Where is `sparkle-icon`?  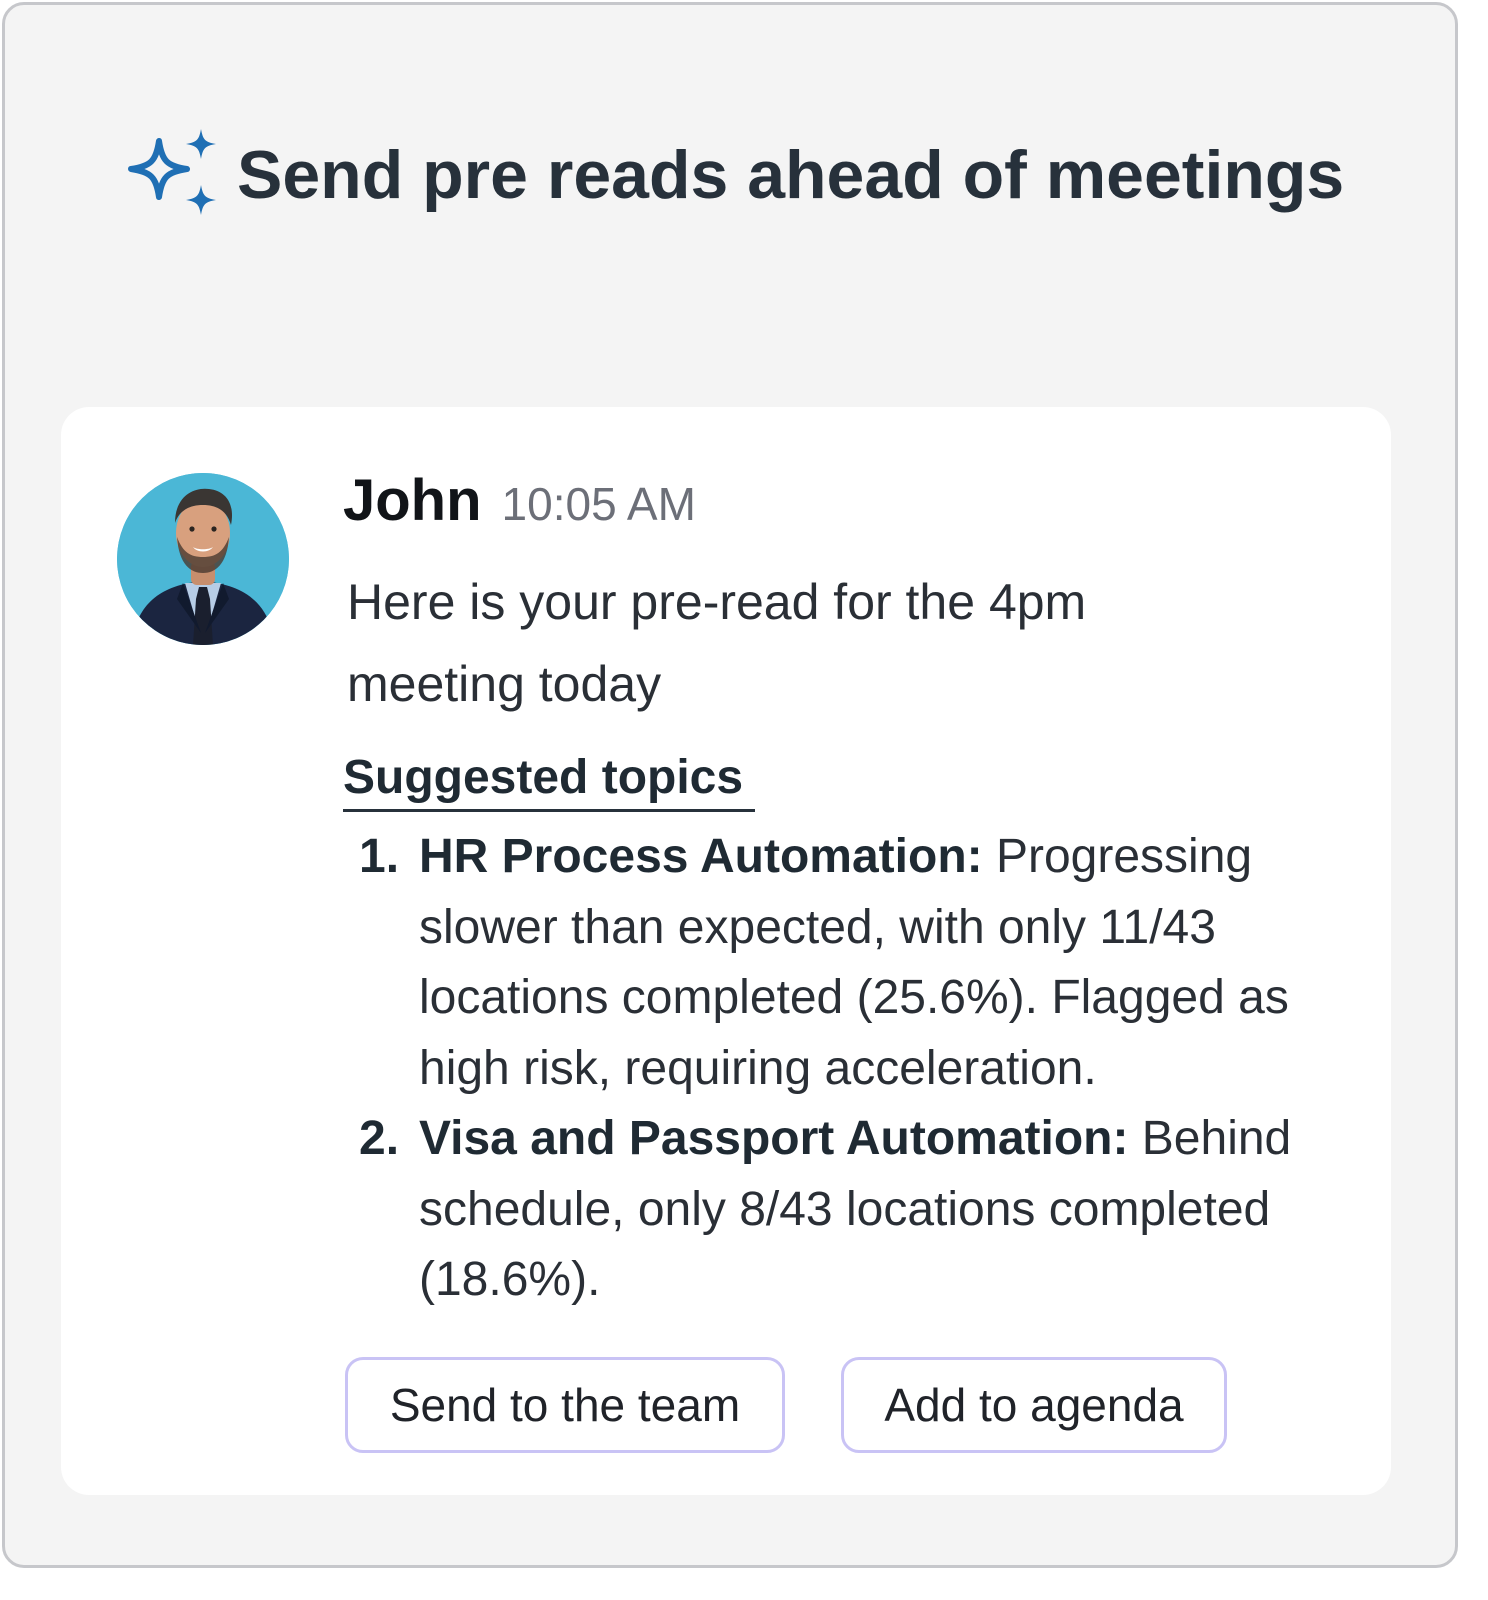 sparkle-icon is located at coordinates (173, 175).